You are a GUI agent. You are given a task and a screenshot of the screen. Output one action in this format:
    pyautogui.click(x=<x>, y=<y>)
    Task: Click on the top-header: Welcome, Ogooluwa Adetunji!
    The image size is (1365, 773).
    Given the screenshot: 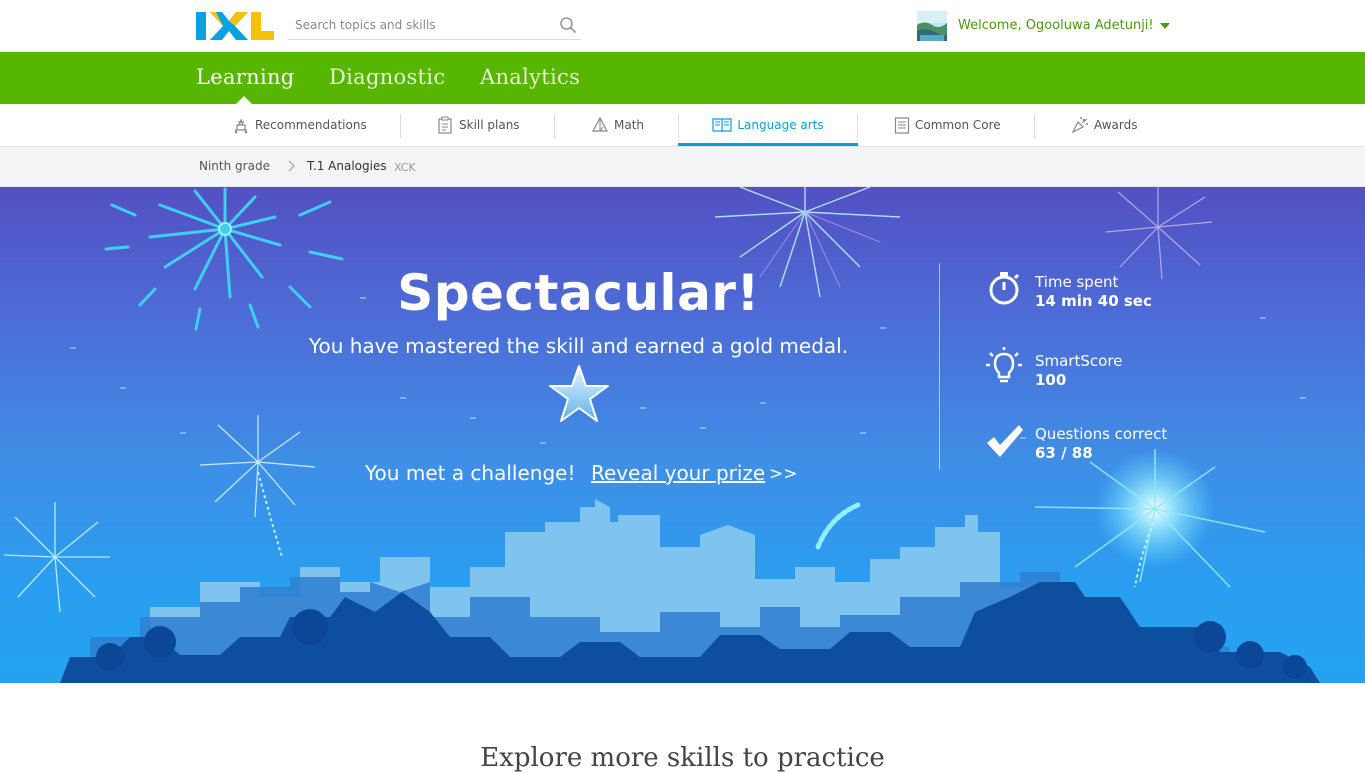 What is the action you would take?
    pyautogui.click(x=682, y=26)
    